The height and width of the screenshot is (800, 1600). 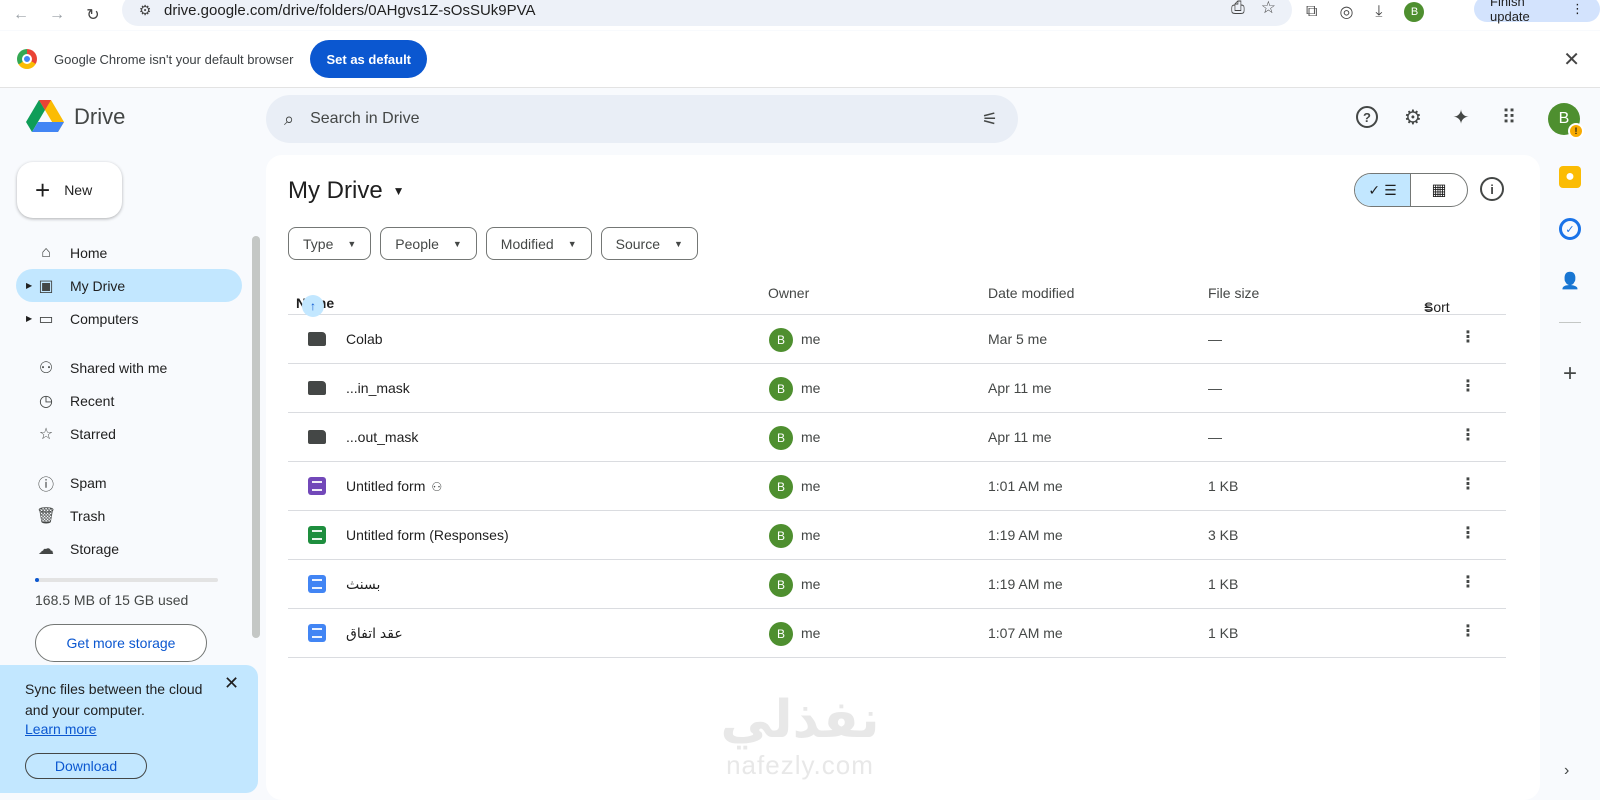 I want to click on sidebar-item-home: ⌂ Home, so click(x=129, y=252).